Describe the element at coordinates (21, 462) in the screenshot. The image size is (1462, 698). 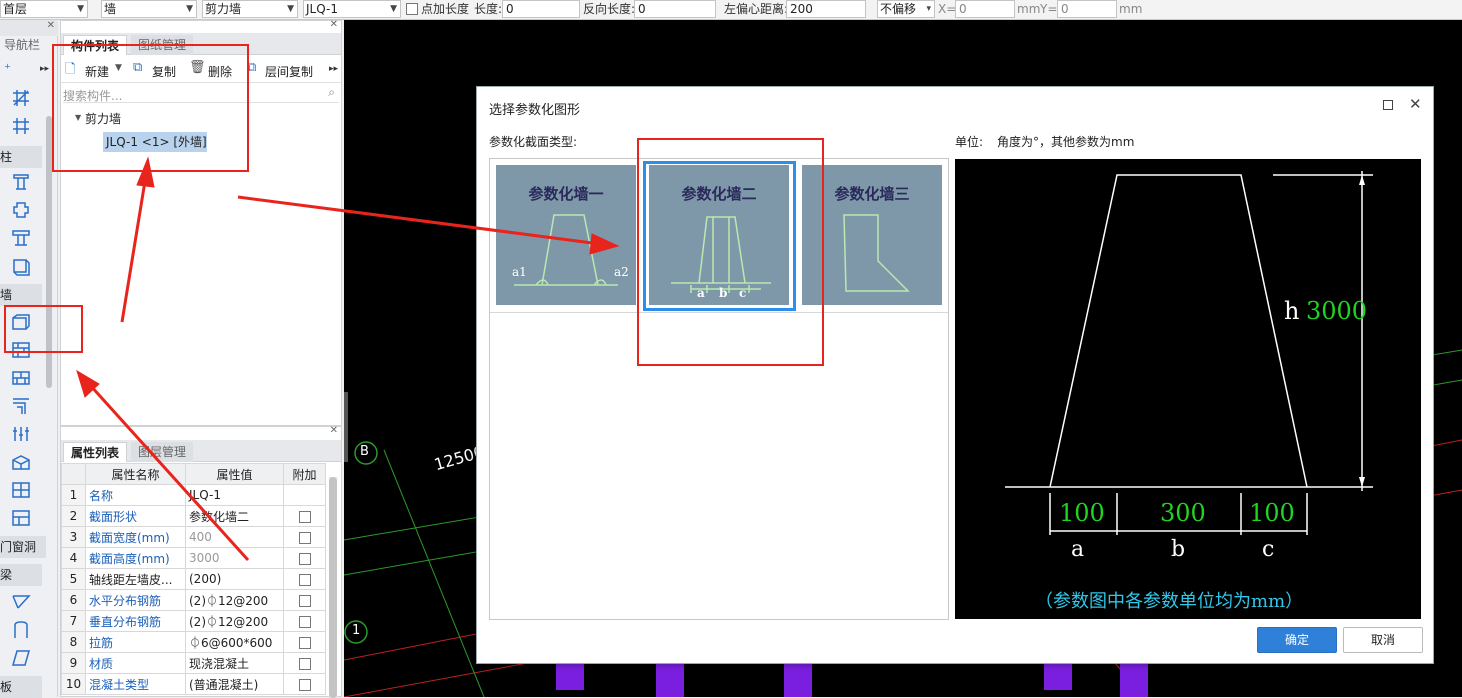
I see `insulation-wall-icon` at that location.